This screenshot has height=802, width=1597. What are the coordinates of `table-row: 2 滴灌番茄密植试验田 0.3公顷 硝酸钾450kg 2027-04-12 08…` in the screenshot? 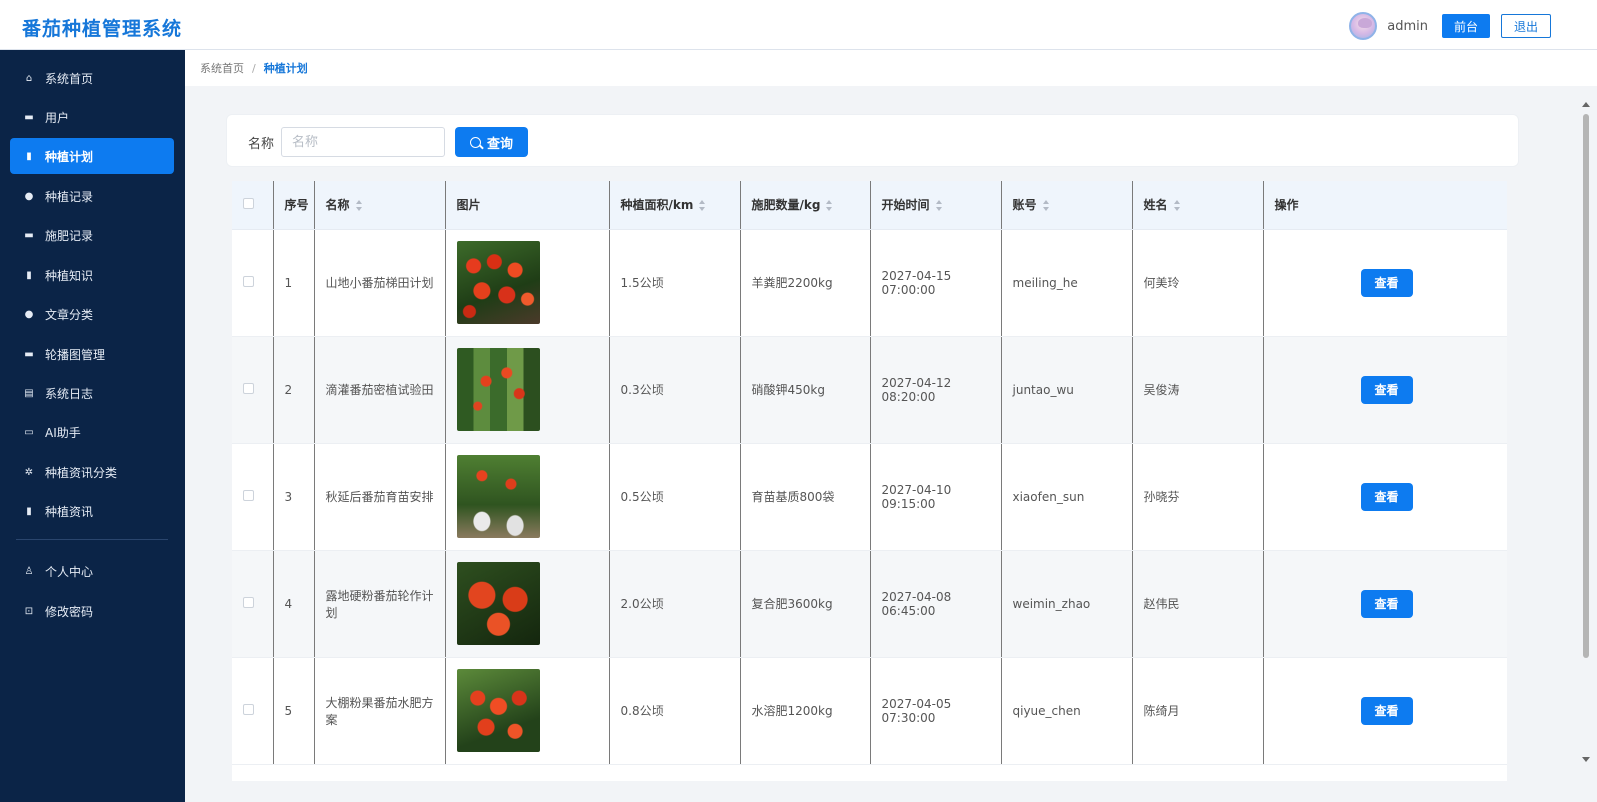 It's located at (869, 390).